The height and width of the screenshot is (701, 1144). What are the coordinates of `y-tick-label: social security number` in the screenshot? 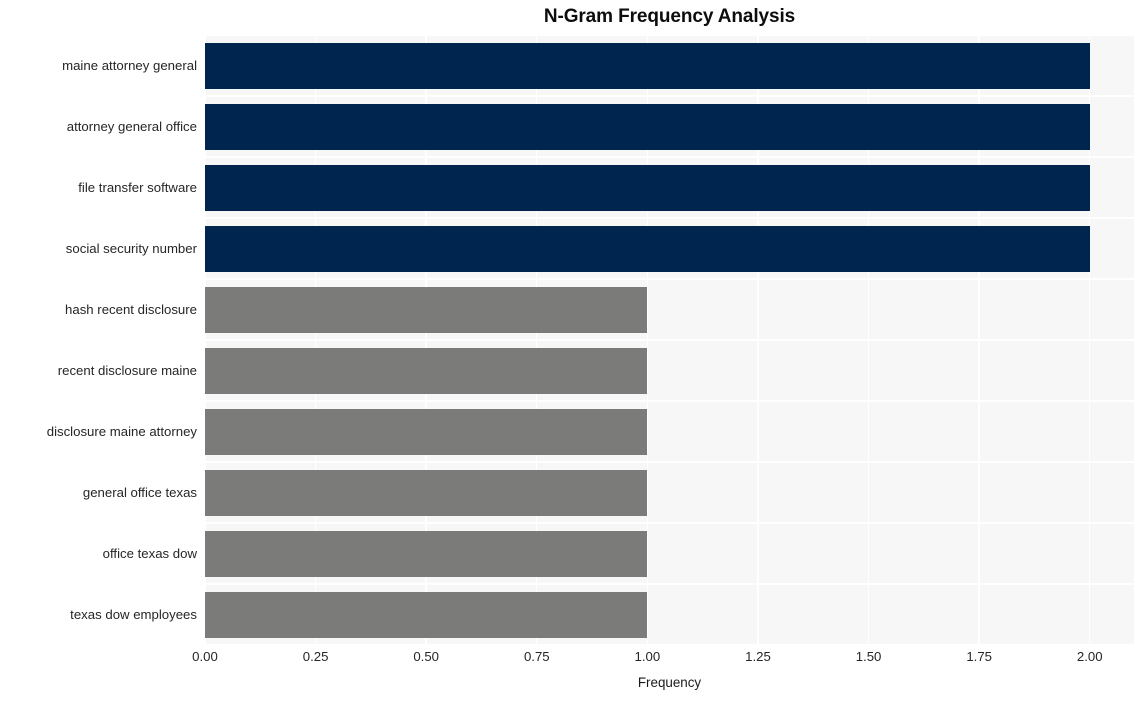 It's located at (131, 248).